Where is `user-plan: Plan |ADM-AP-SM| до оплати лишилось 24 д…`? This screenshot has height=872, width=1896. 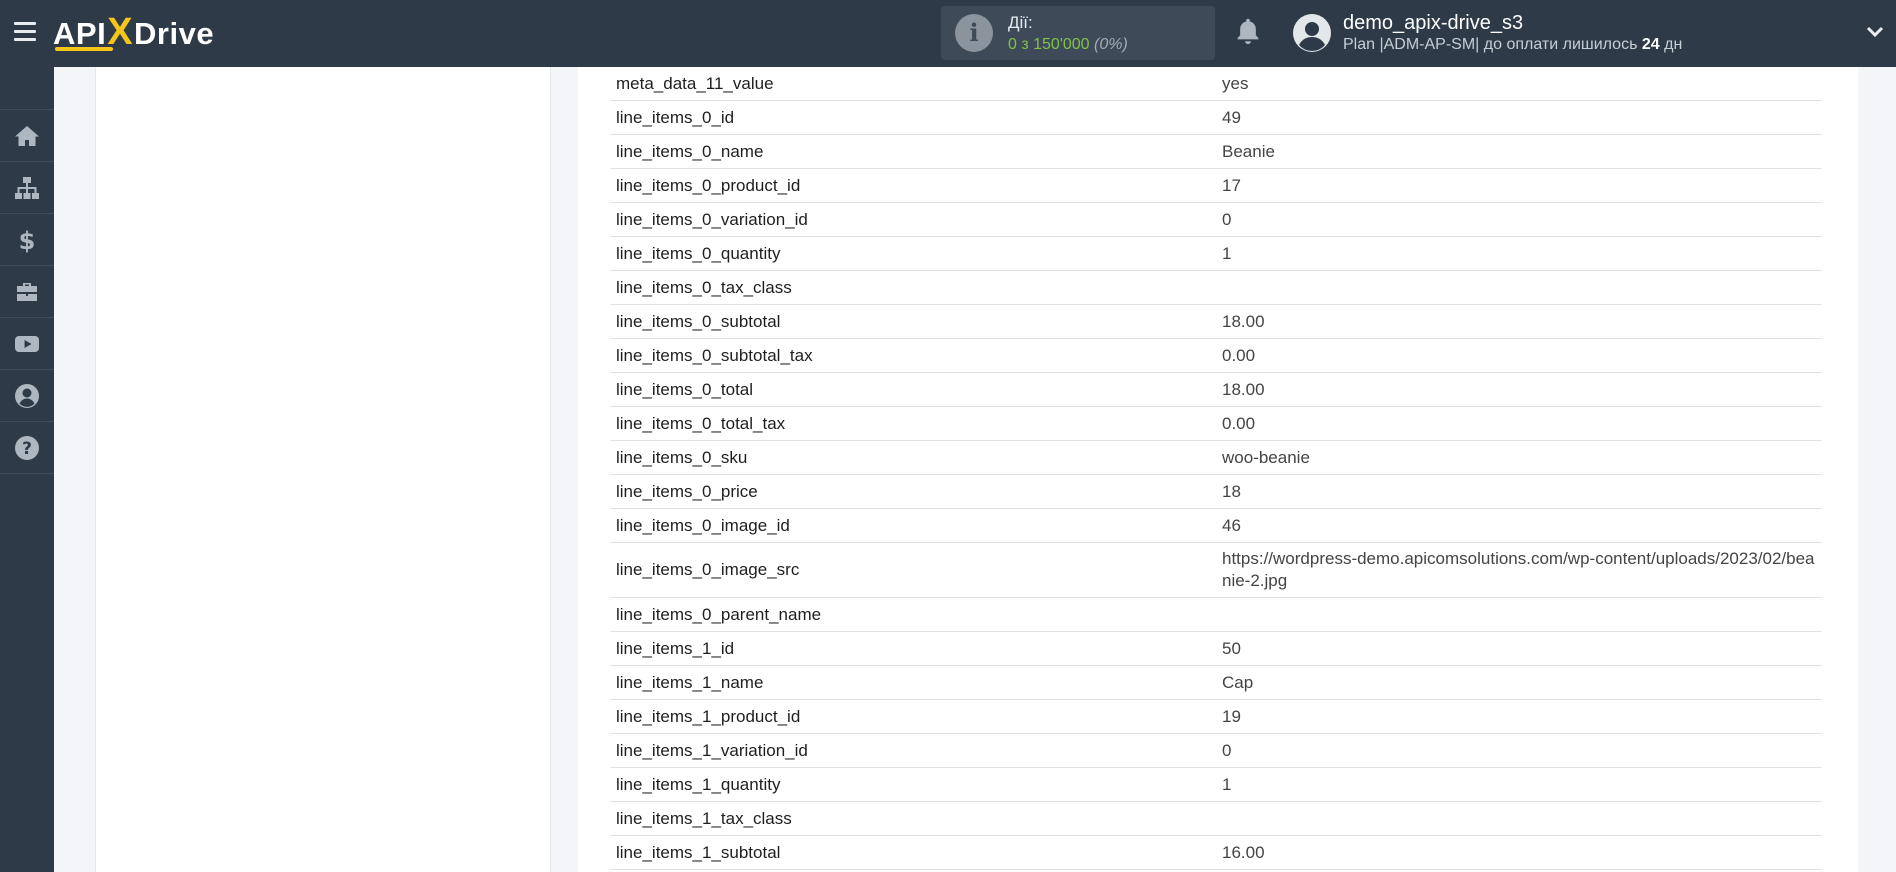
user-plan: Plan |ADM-AP-SM| до оплати лишилось 24 д… is located at coordinates (1512, 45).